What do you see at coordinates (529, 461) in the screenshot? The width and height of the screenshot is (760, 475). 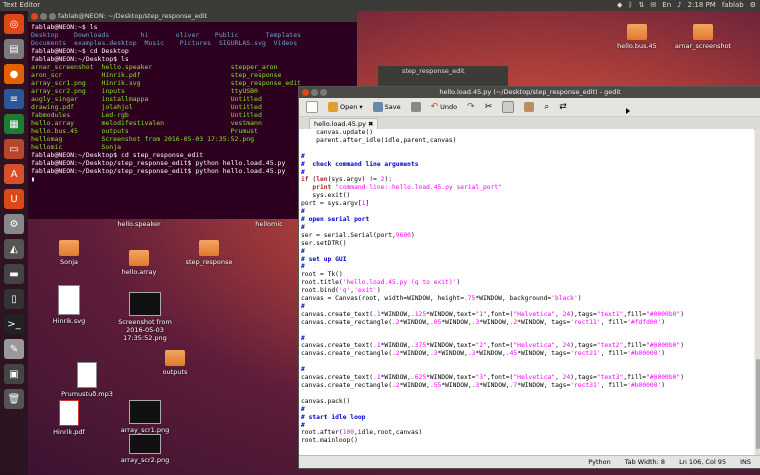 I see `status-bar: Python Tab Width: 8 Ln 106, Col 95 INS` at bounding box center [529, 461].